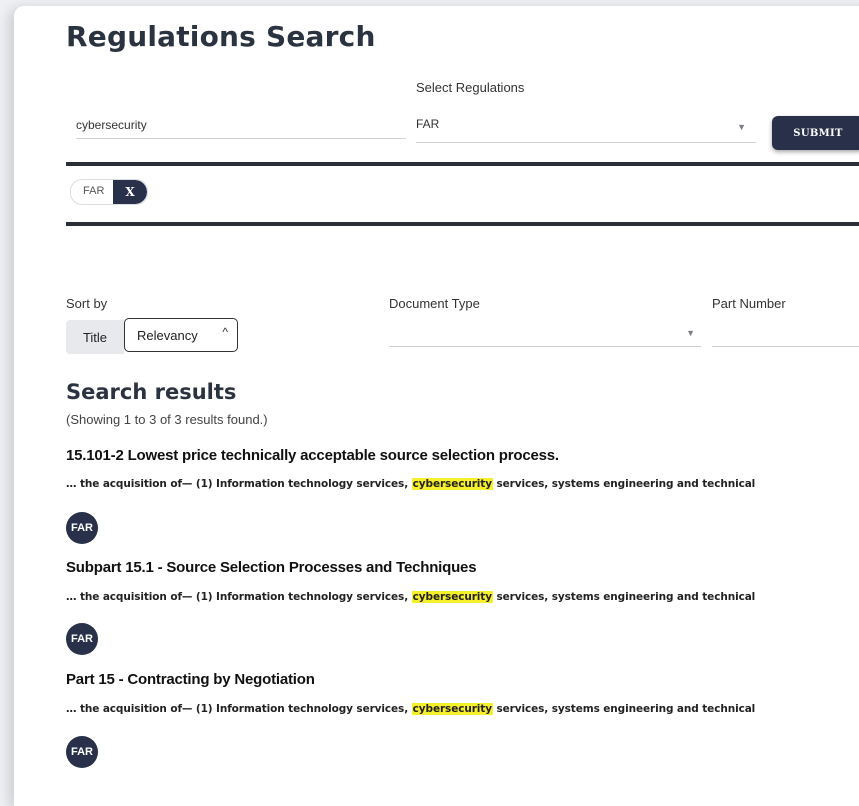 The height and width of the screenshot is (806, 859). I want to click on results-heading: Search results, so click(151, 392).